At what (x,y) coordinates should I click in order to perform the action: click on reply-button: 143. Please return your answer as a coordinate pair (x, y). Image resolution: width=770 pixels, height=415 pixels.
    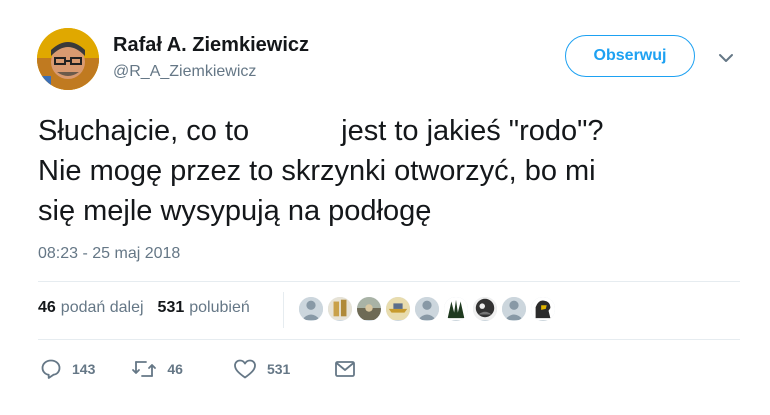
    Looking at the image, I should click on (67, 369).